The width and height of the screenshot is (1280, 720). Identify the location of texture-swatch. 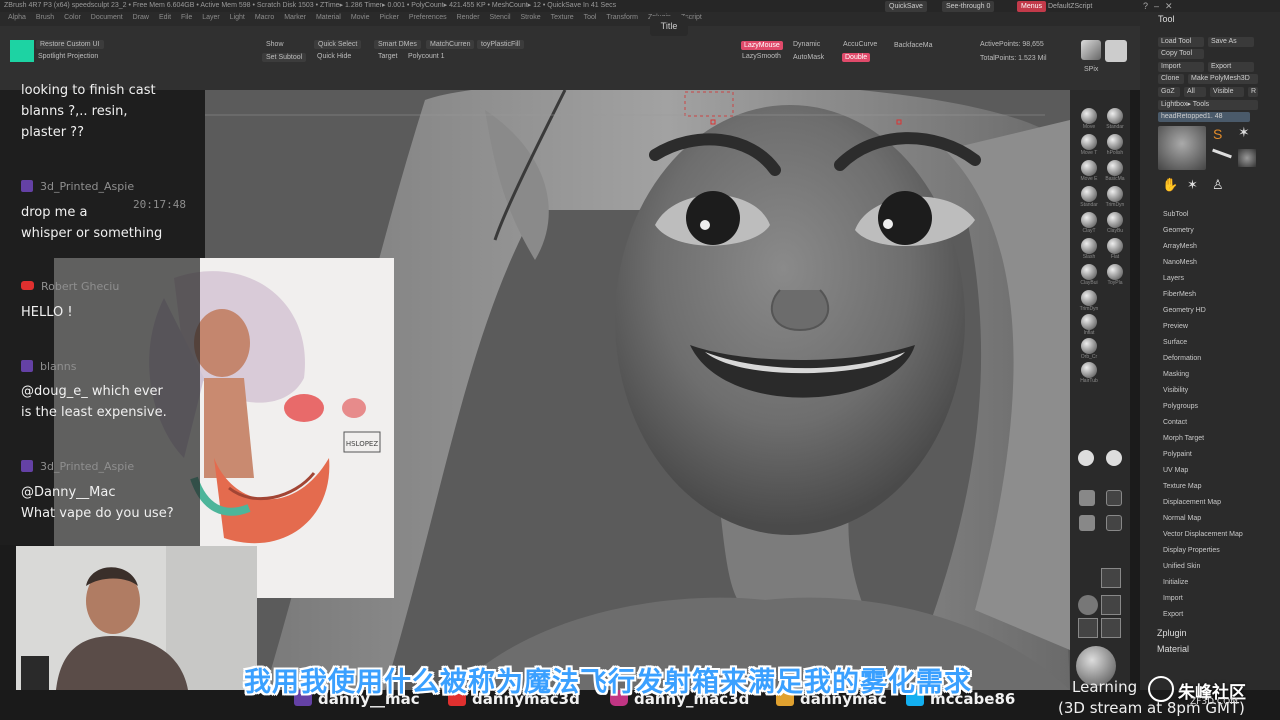
(1116, 51).